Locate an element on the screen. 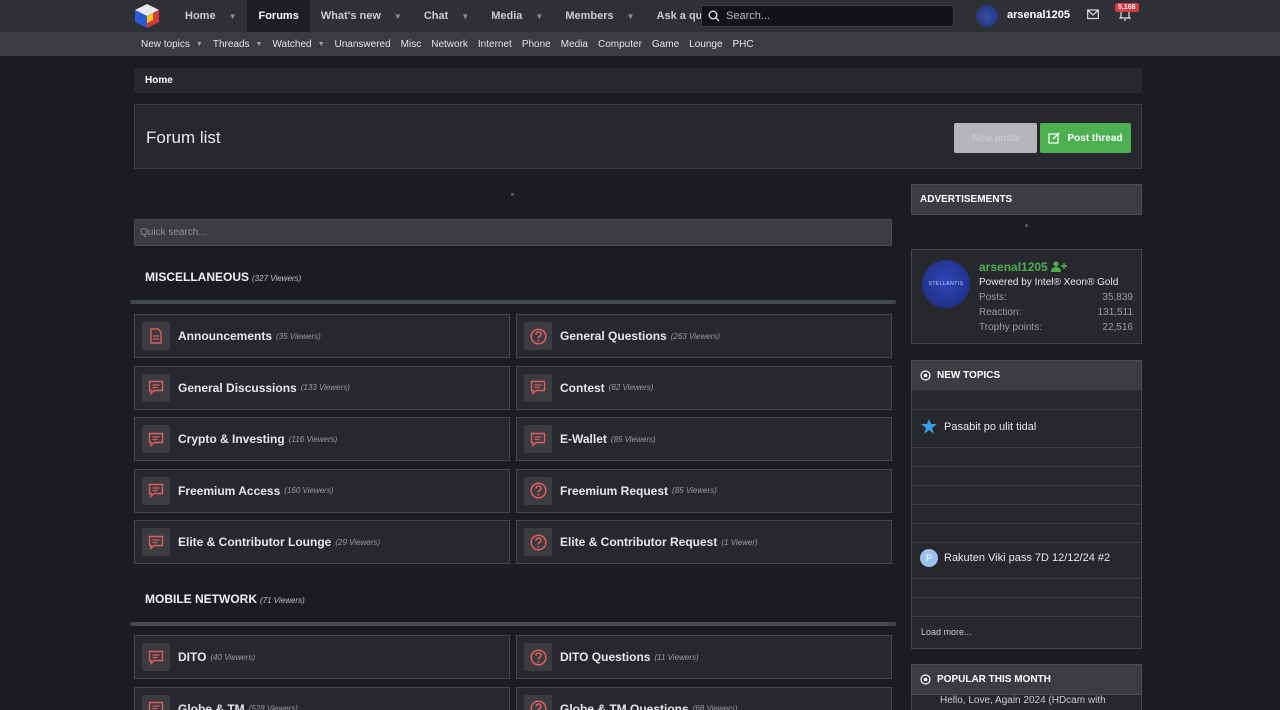 The width and height of the screenshot is (1280, 710). subnav-game: Game is located at coordinates (665, 44).